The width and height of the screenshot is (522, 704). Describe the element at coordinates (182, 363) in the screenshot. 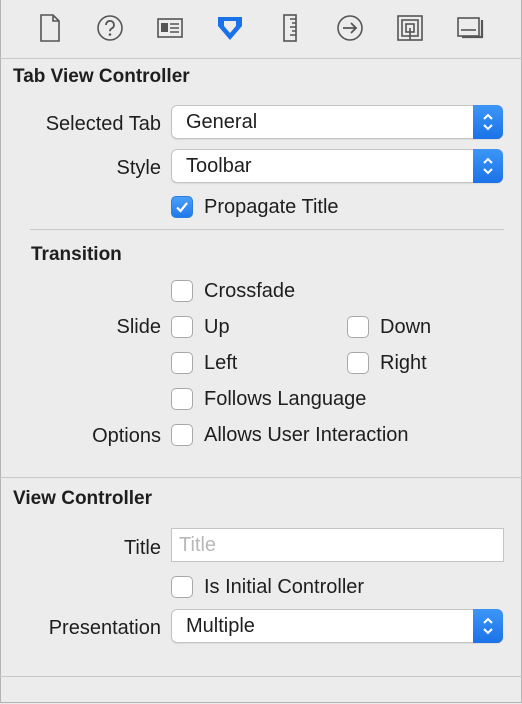

I see `slide-left-checkbox` at that location.